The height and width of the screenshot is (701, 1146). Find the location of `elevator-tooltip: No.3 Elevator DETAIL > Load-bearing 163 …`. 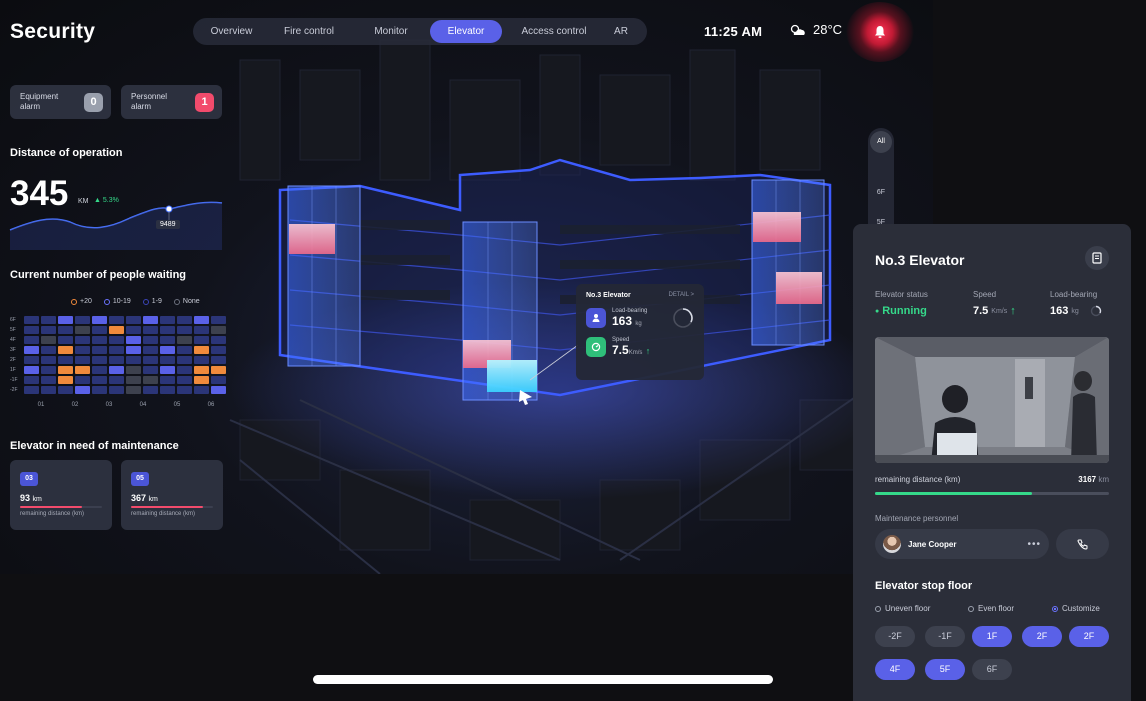

elevator-tooltip: No.3 Elevator DETAIL > Load-bearing 163 … is located at coordinates (640, 332).